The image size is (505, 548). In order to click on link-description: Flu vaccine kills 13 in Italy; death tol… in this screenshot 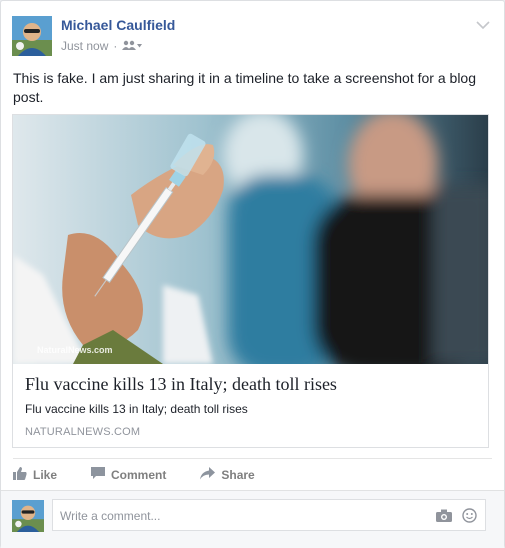, I will do `click(136, 409)`.